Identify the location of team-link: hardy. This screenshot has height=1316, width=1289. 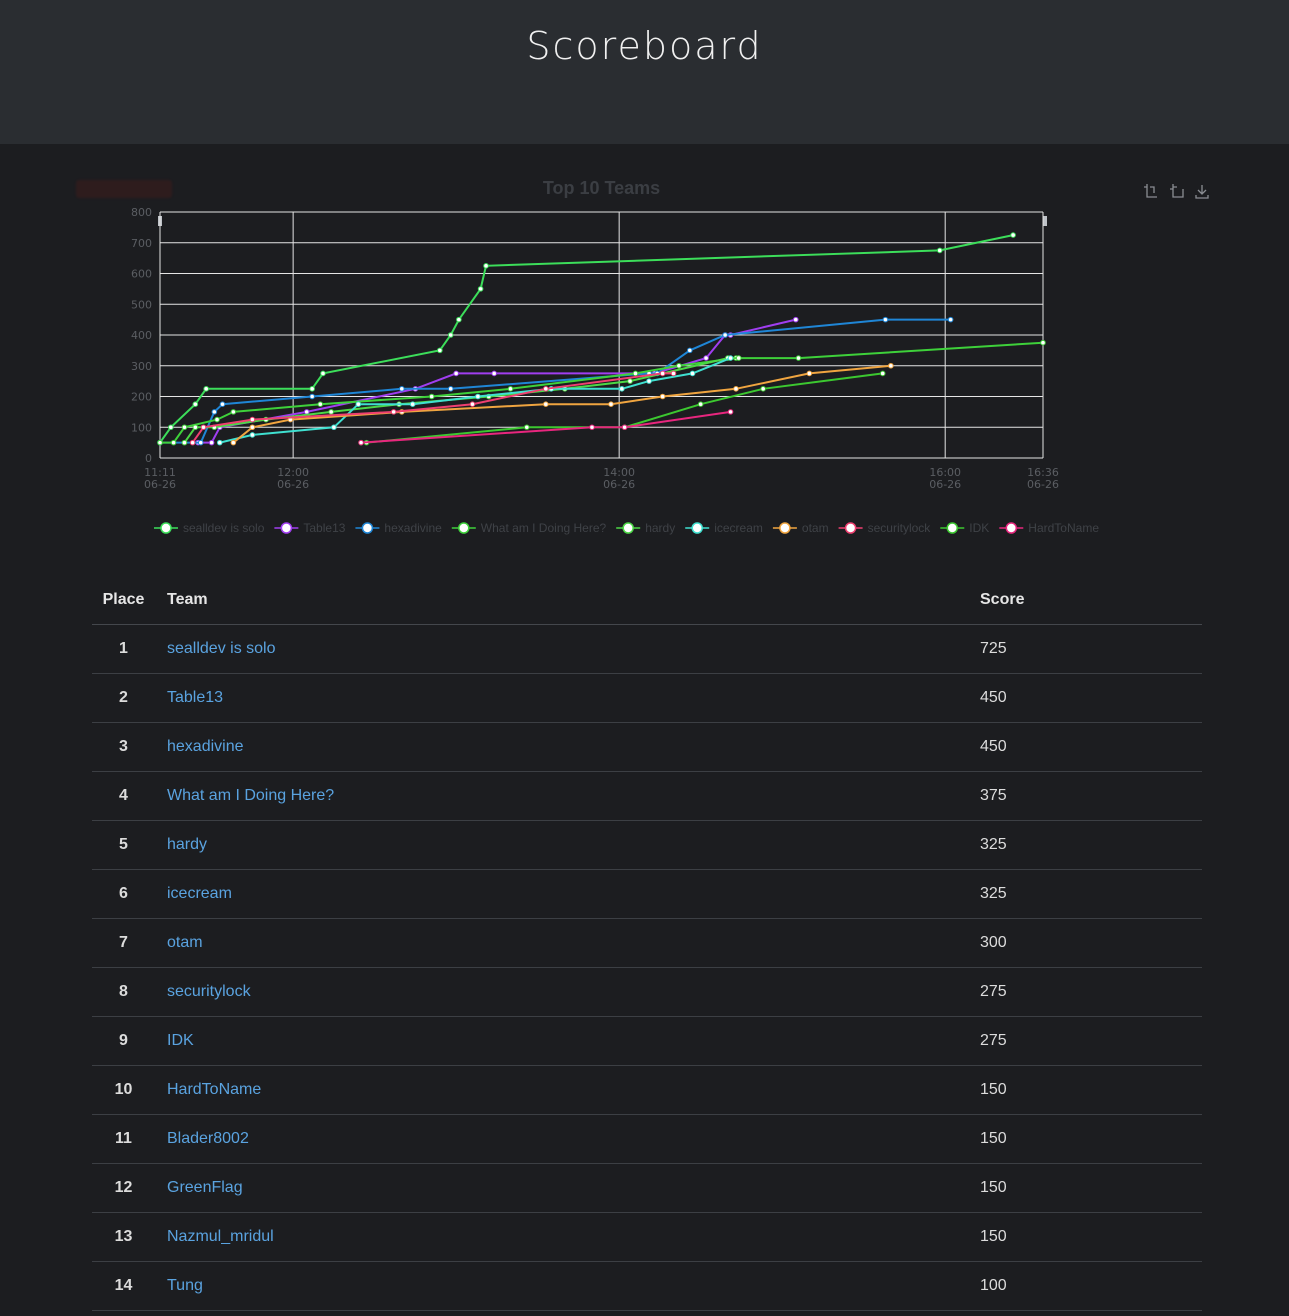
(187, 844).